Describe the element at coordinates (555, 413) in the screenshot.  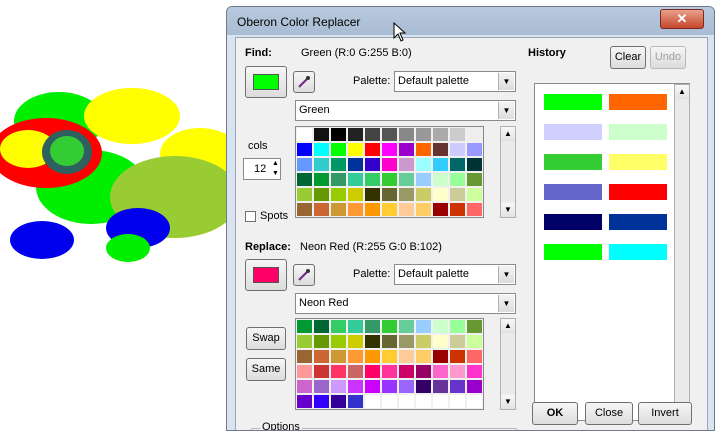
I see `ok-button: OK` at that location.